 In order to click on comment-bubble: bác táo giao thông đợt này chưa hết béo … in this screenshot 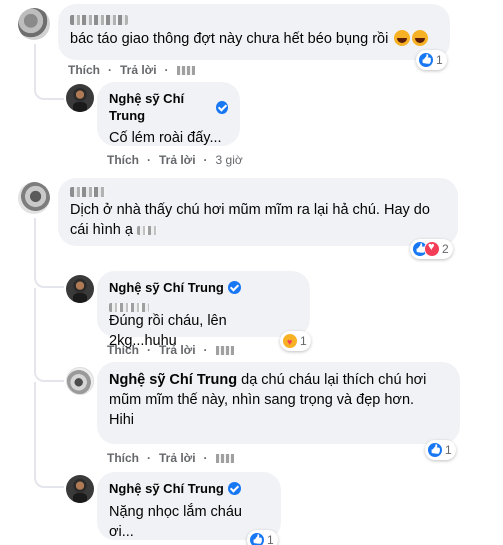, I will do `click(254, 32)`.